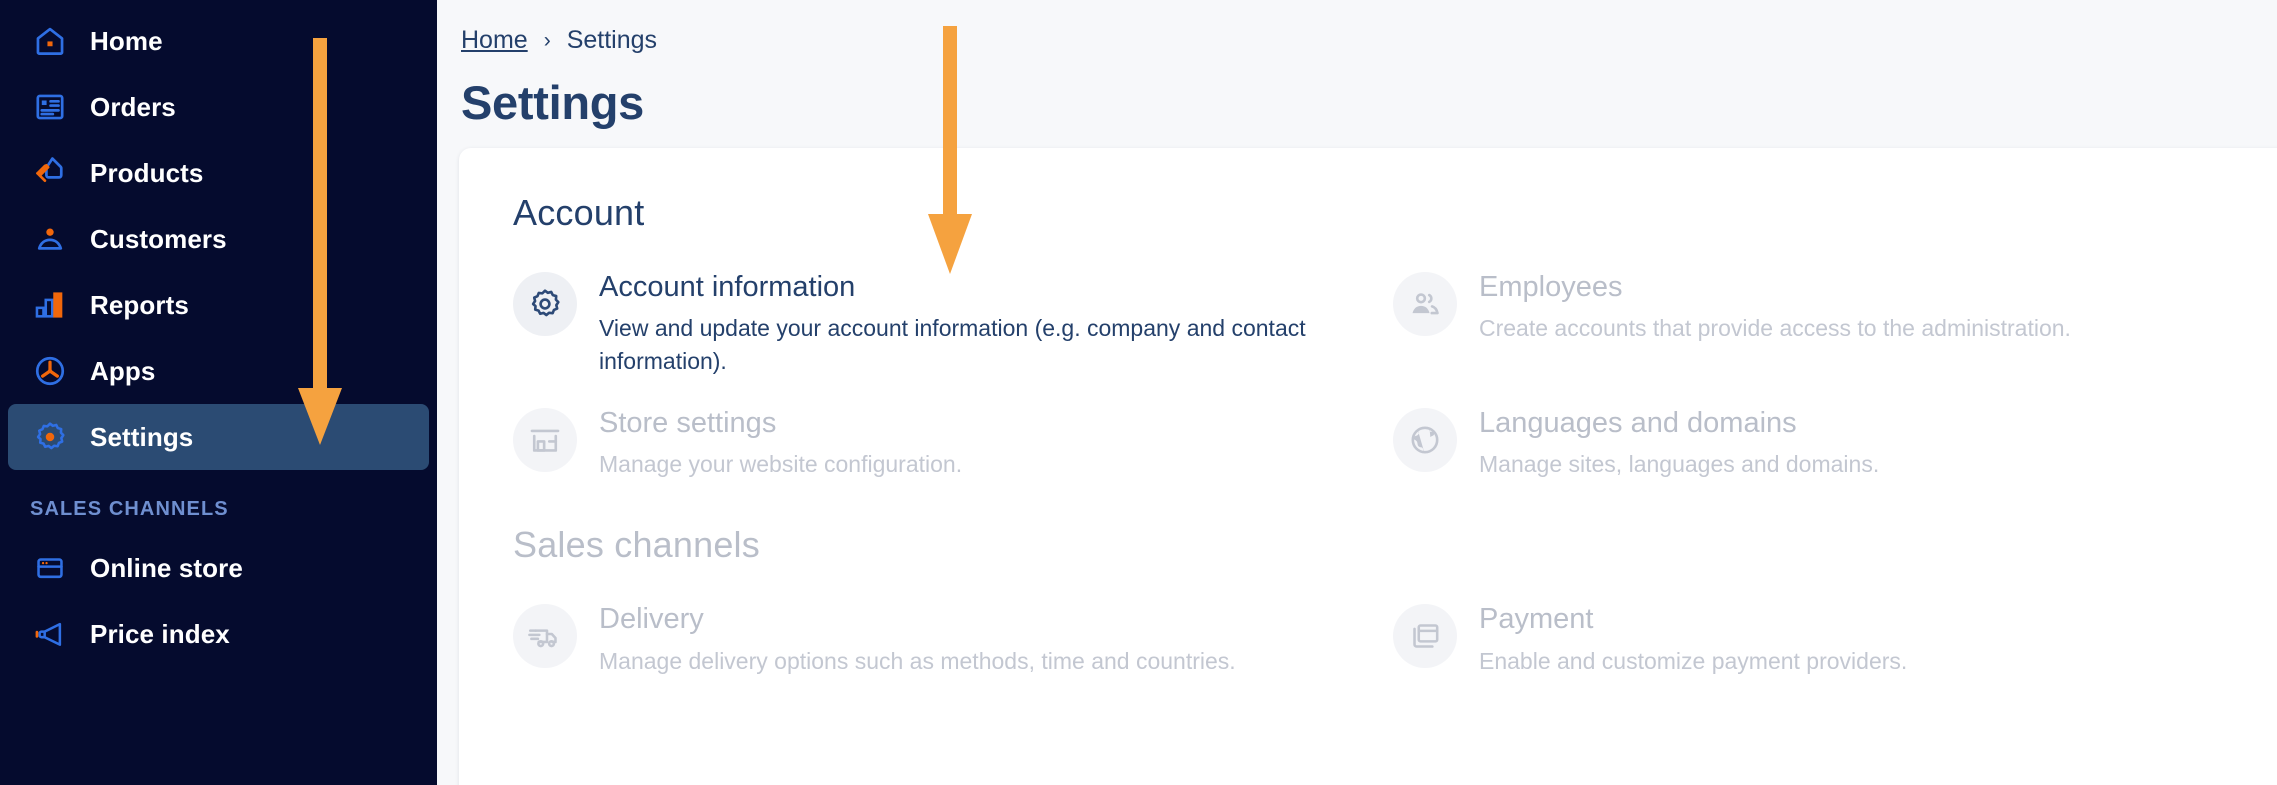 The height and width of the screenshot is (785, 2277). I want to click on sidebar-item-label: Products, so click(147, 172).